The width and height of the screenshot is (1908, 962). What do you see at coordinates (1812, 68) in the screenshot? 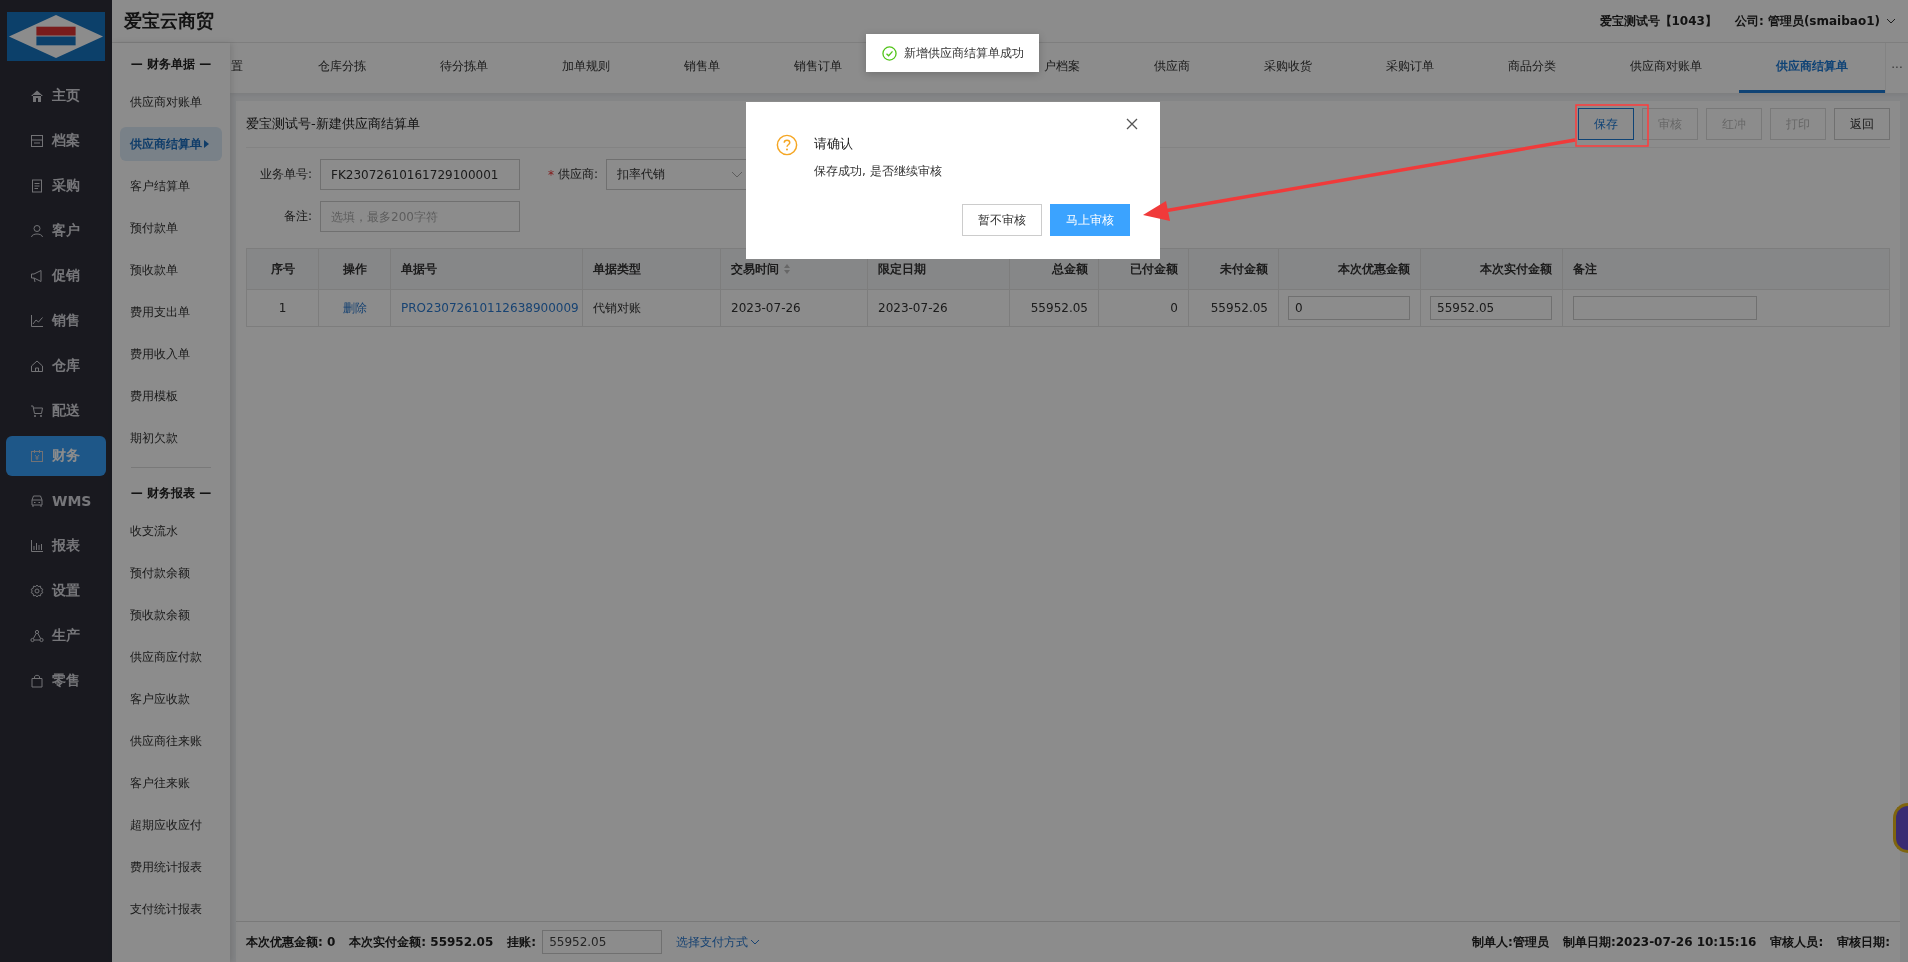
I see `tab: 供应商结算单` at bounding box center [1812, 68].